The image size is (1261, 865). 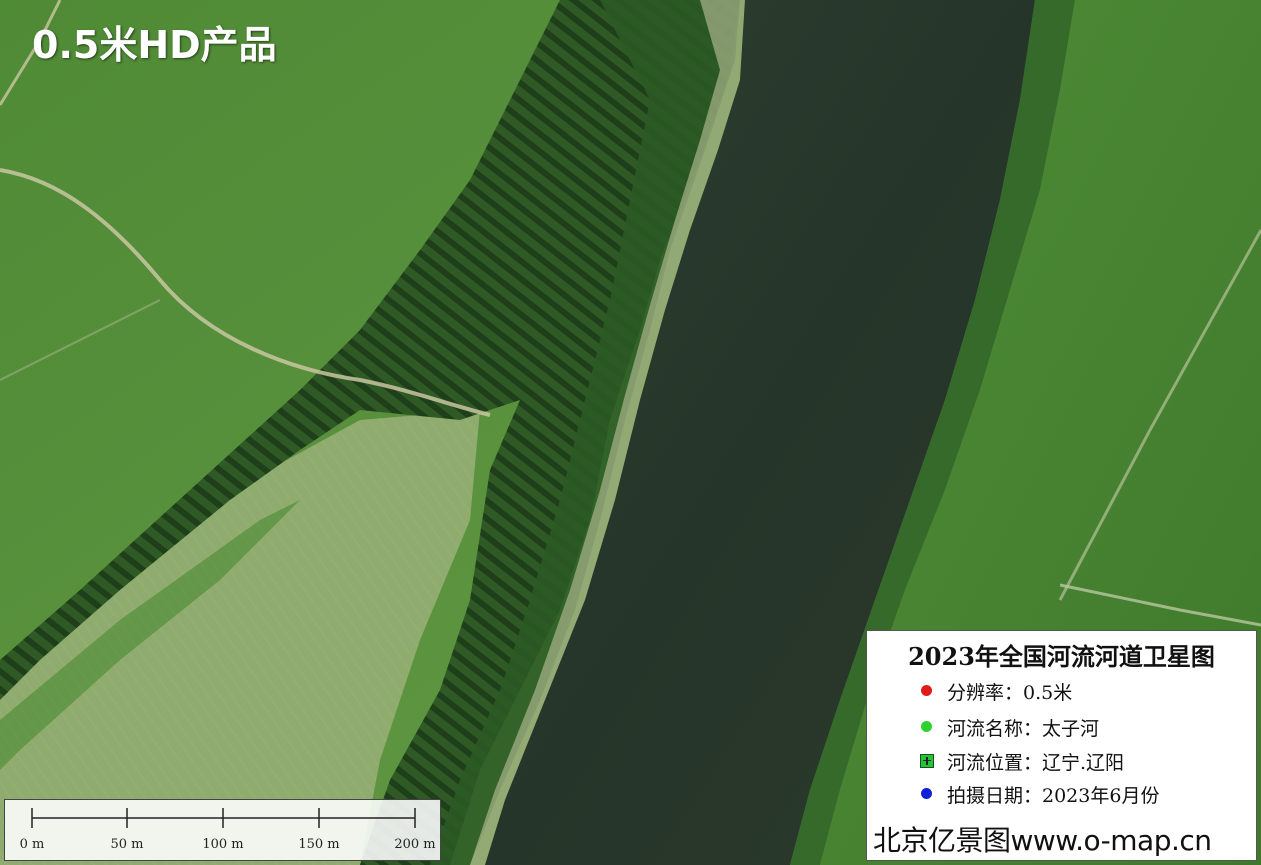 I want to click on blue-dot-icon, so click(x=927, y=794).